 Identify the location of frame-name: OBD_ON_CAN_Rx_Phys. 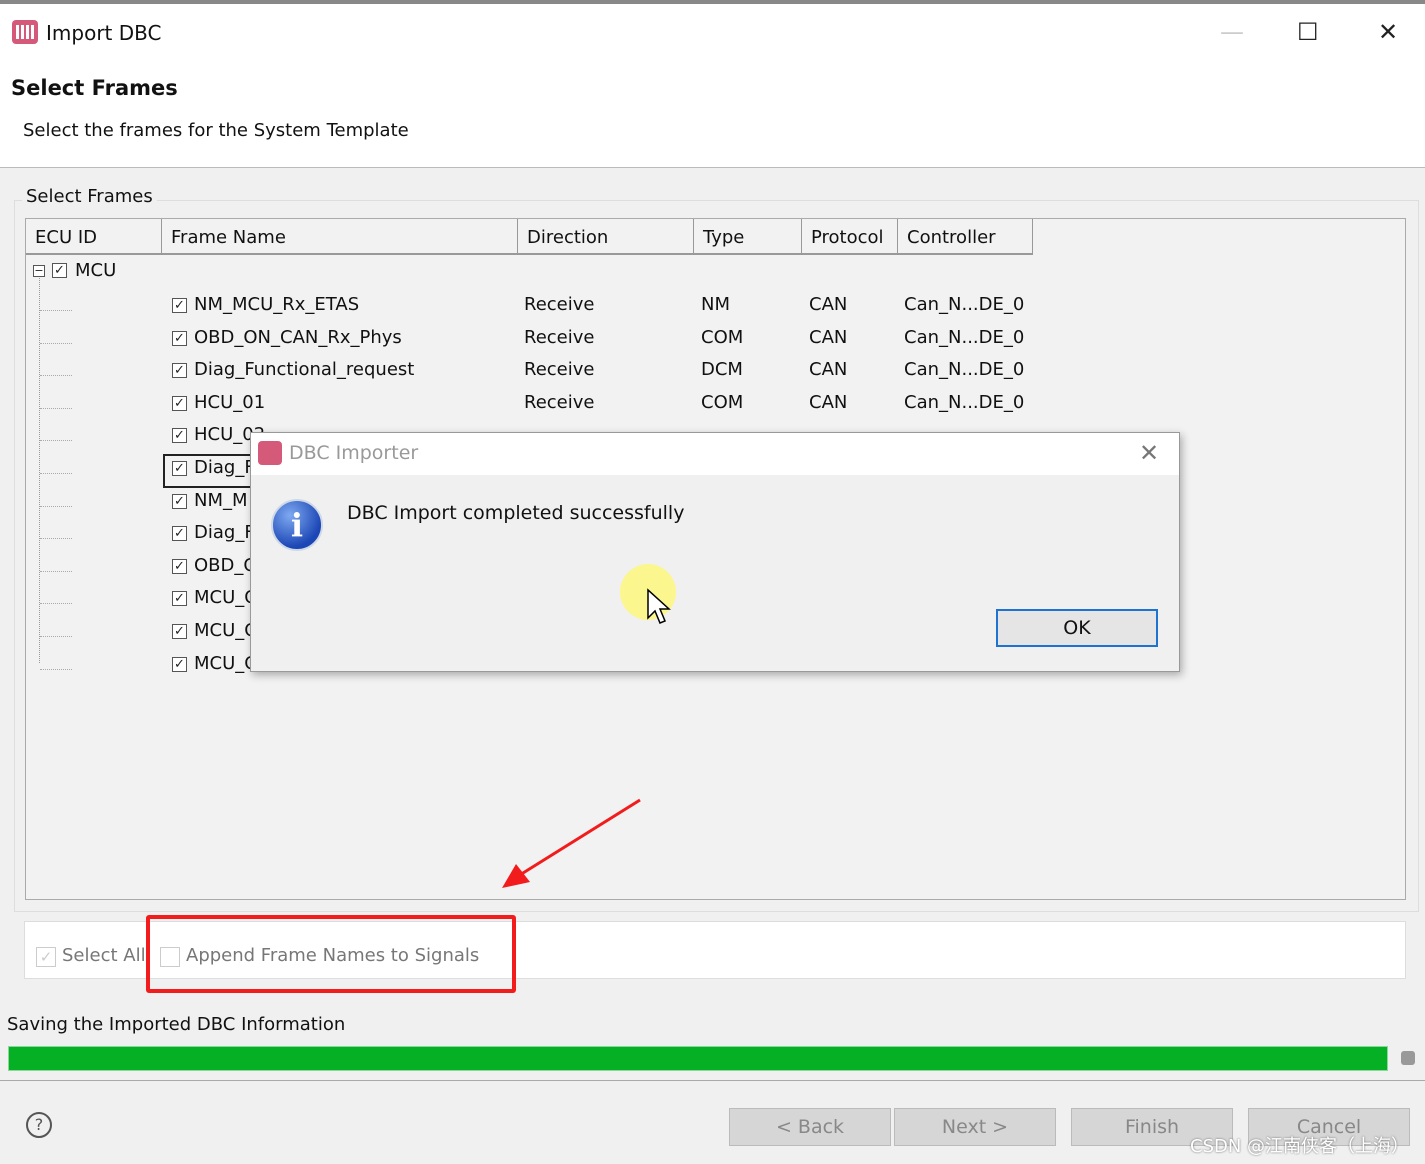
(298, 337).